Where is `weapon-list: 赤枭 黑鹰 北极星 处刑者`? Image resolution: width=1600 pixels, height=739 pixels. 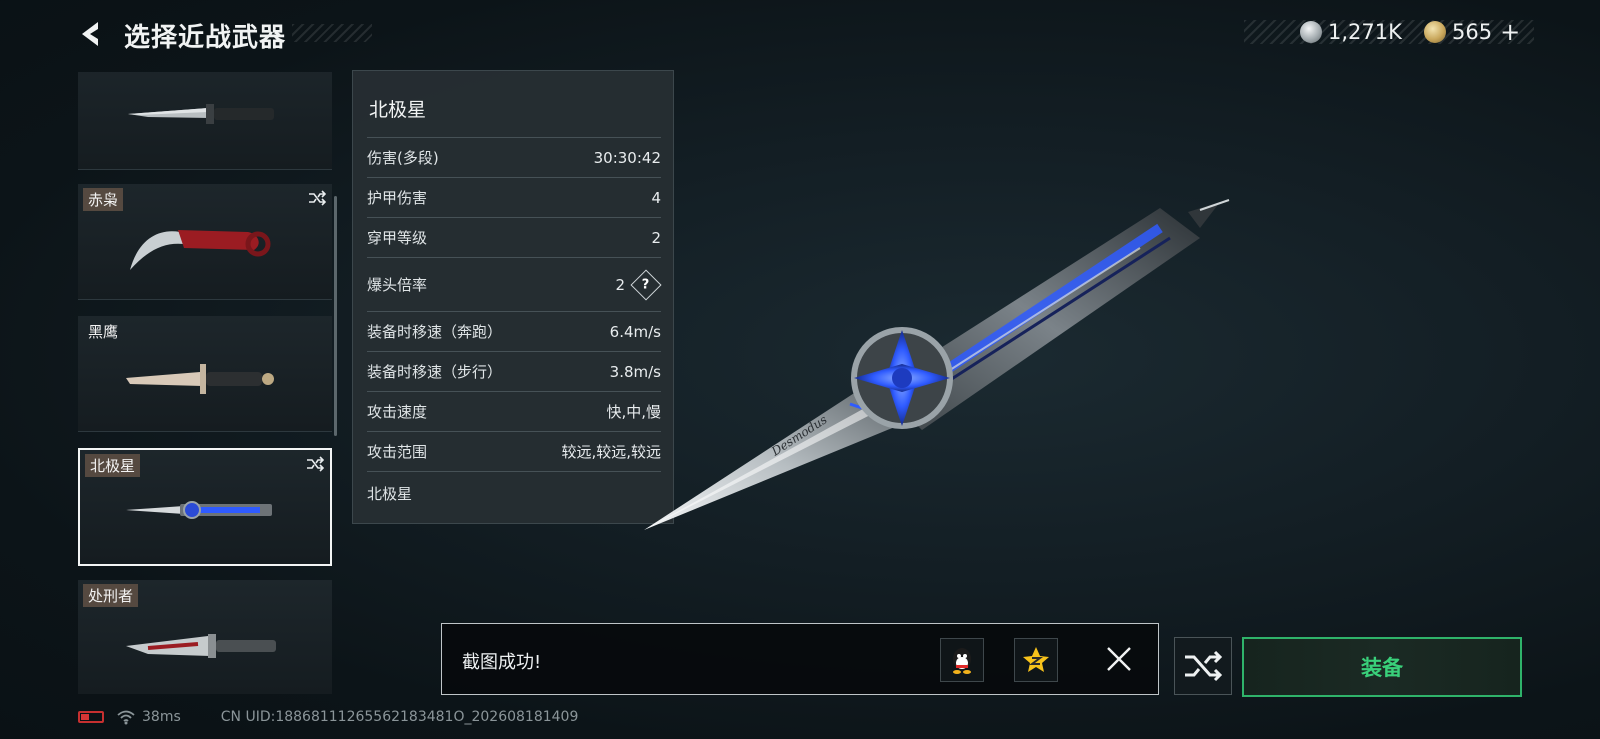
weapon-list: 赤枭 黑鹰 北极星 处刑者 is located at coordinates (205, 383).